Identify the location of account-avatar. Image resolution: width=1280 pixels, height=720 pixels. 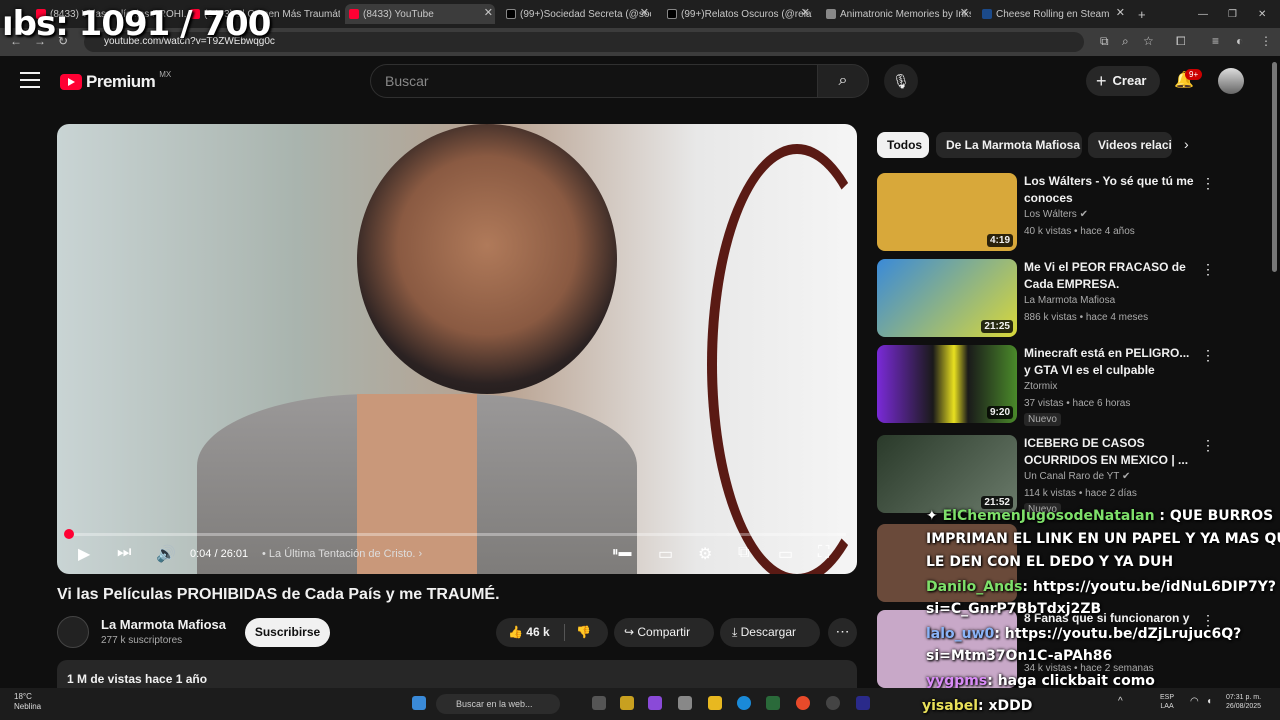
(1231, 81).